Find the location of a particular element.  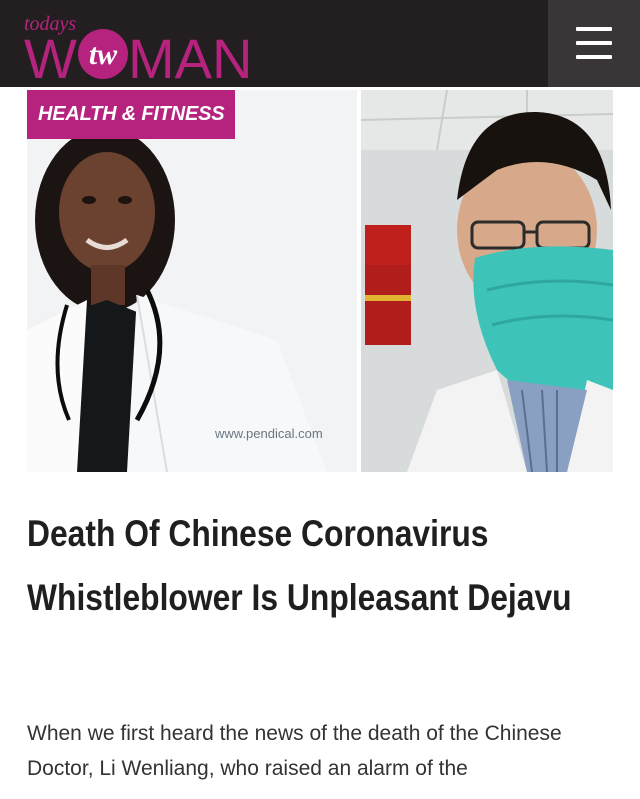

menu-button is located at coordinates (594, 43).